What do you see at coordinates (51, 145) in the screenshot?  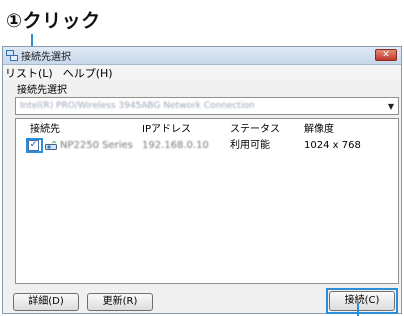 I see `projector-device-icon` at bounding box center [51, 145].